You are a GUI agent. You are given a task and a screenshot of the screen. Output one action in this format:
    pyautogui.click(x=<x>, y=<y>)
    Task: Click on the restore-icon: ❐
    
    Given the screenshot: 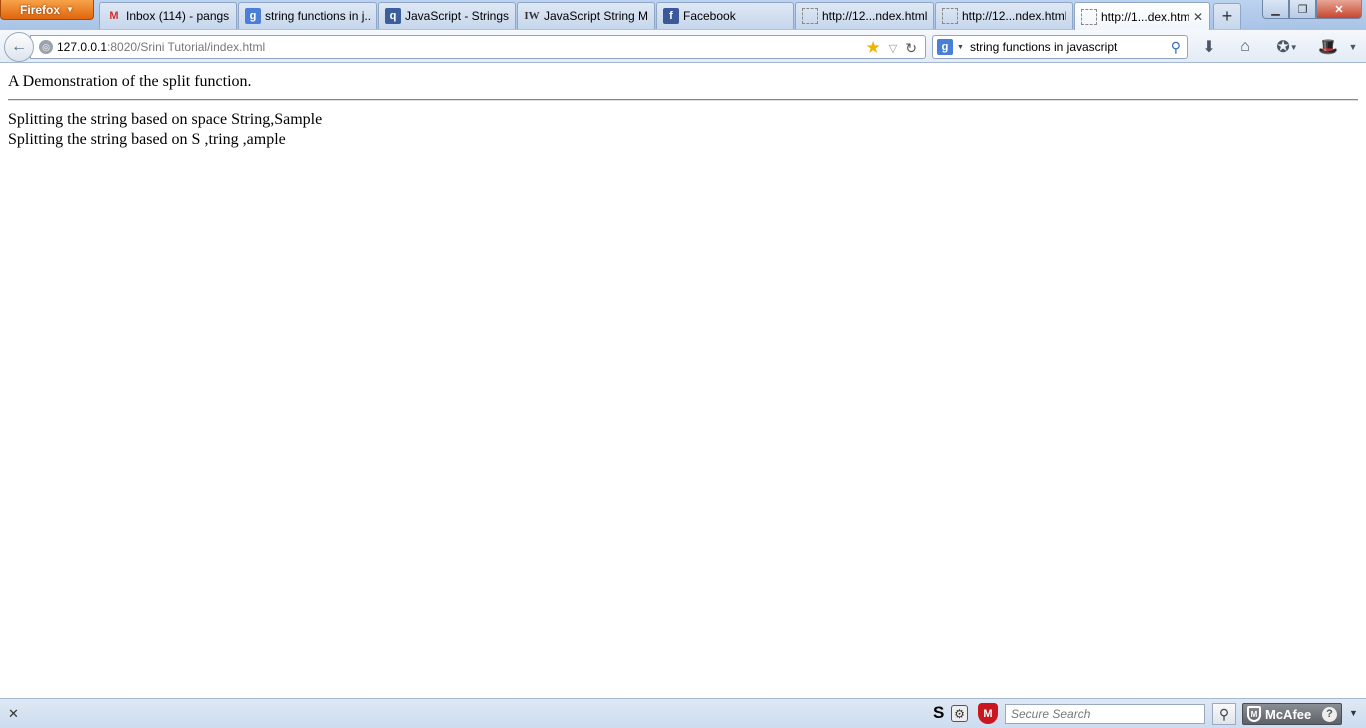 What is the action you would take?
    pyautogui.click(x=1302, y=9)
    